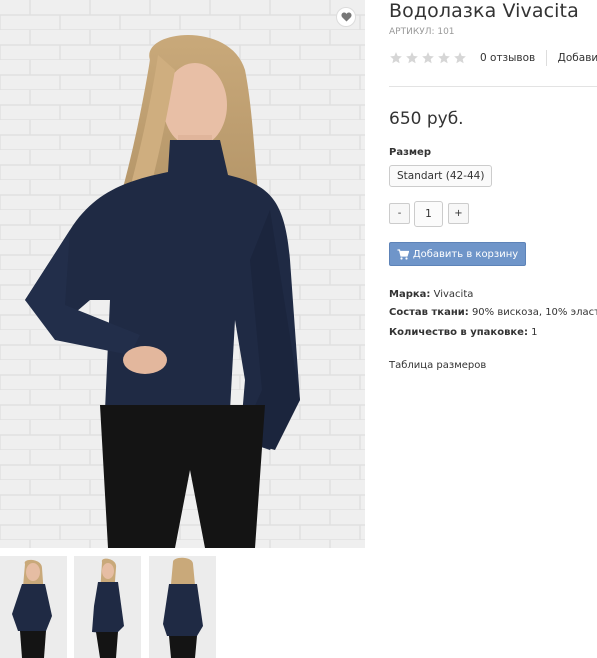  I want to click on property-label: Марка:, so click(410, 294).